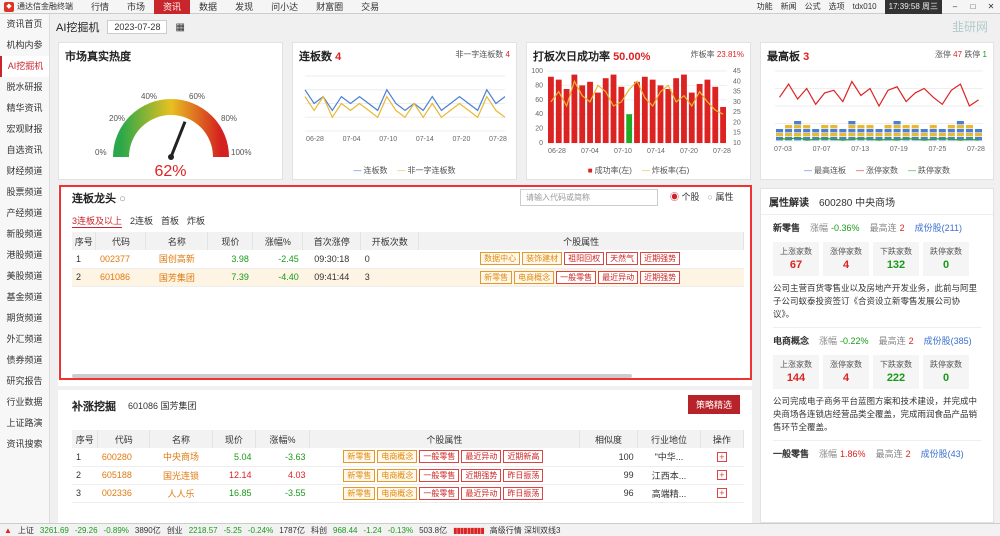 Image resolution: width=1000 pixels, height=536 pixels. I want to click on column-header: 个股属性, so click(444, 439).